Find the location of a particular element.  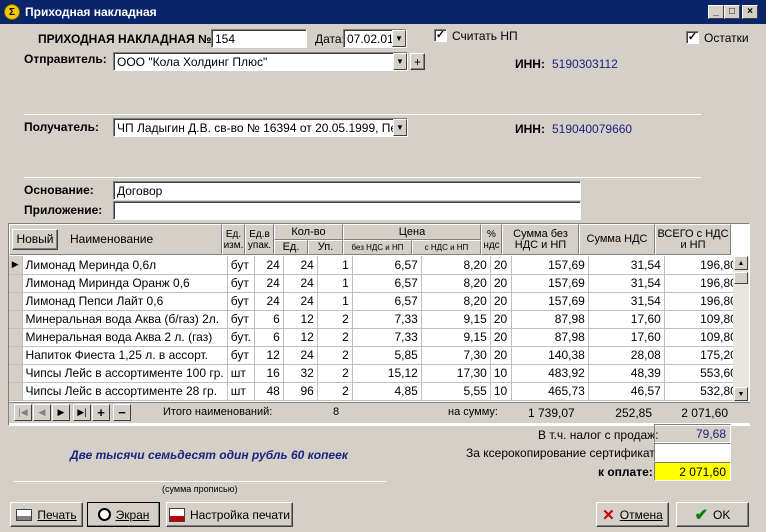

row-indicator-icon: ▶ is located at coordinates (16, 265).